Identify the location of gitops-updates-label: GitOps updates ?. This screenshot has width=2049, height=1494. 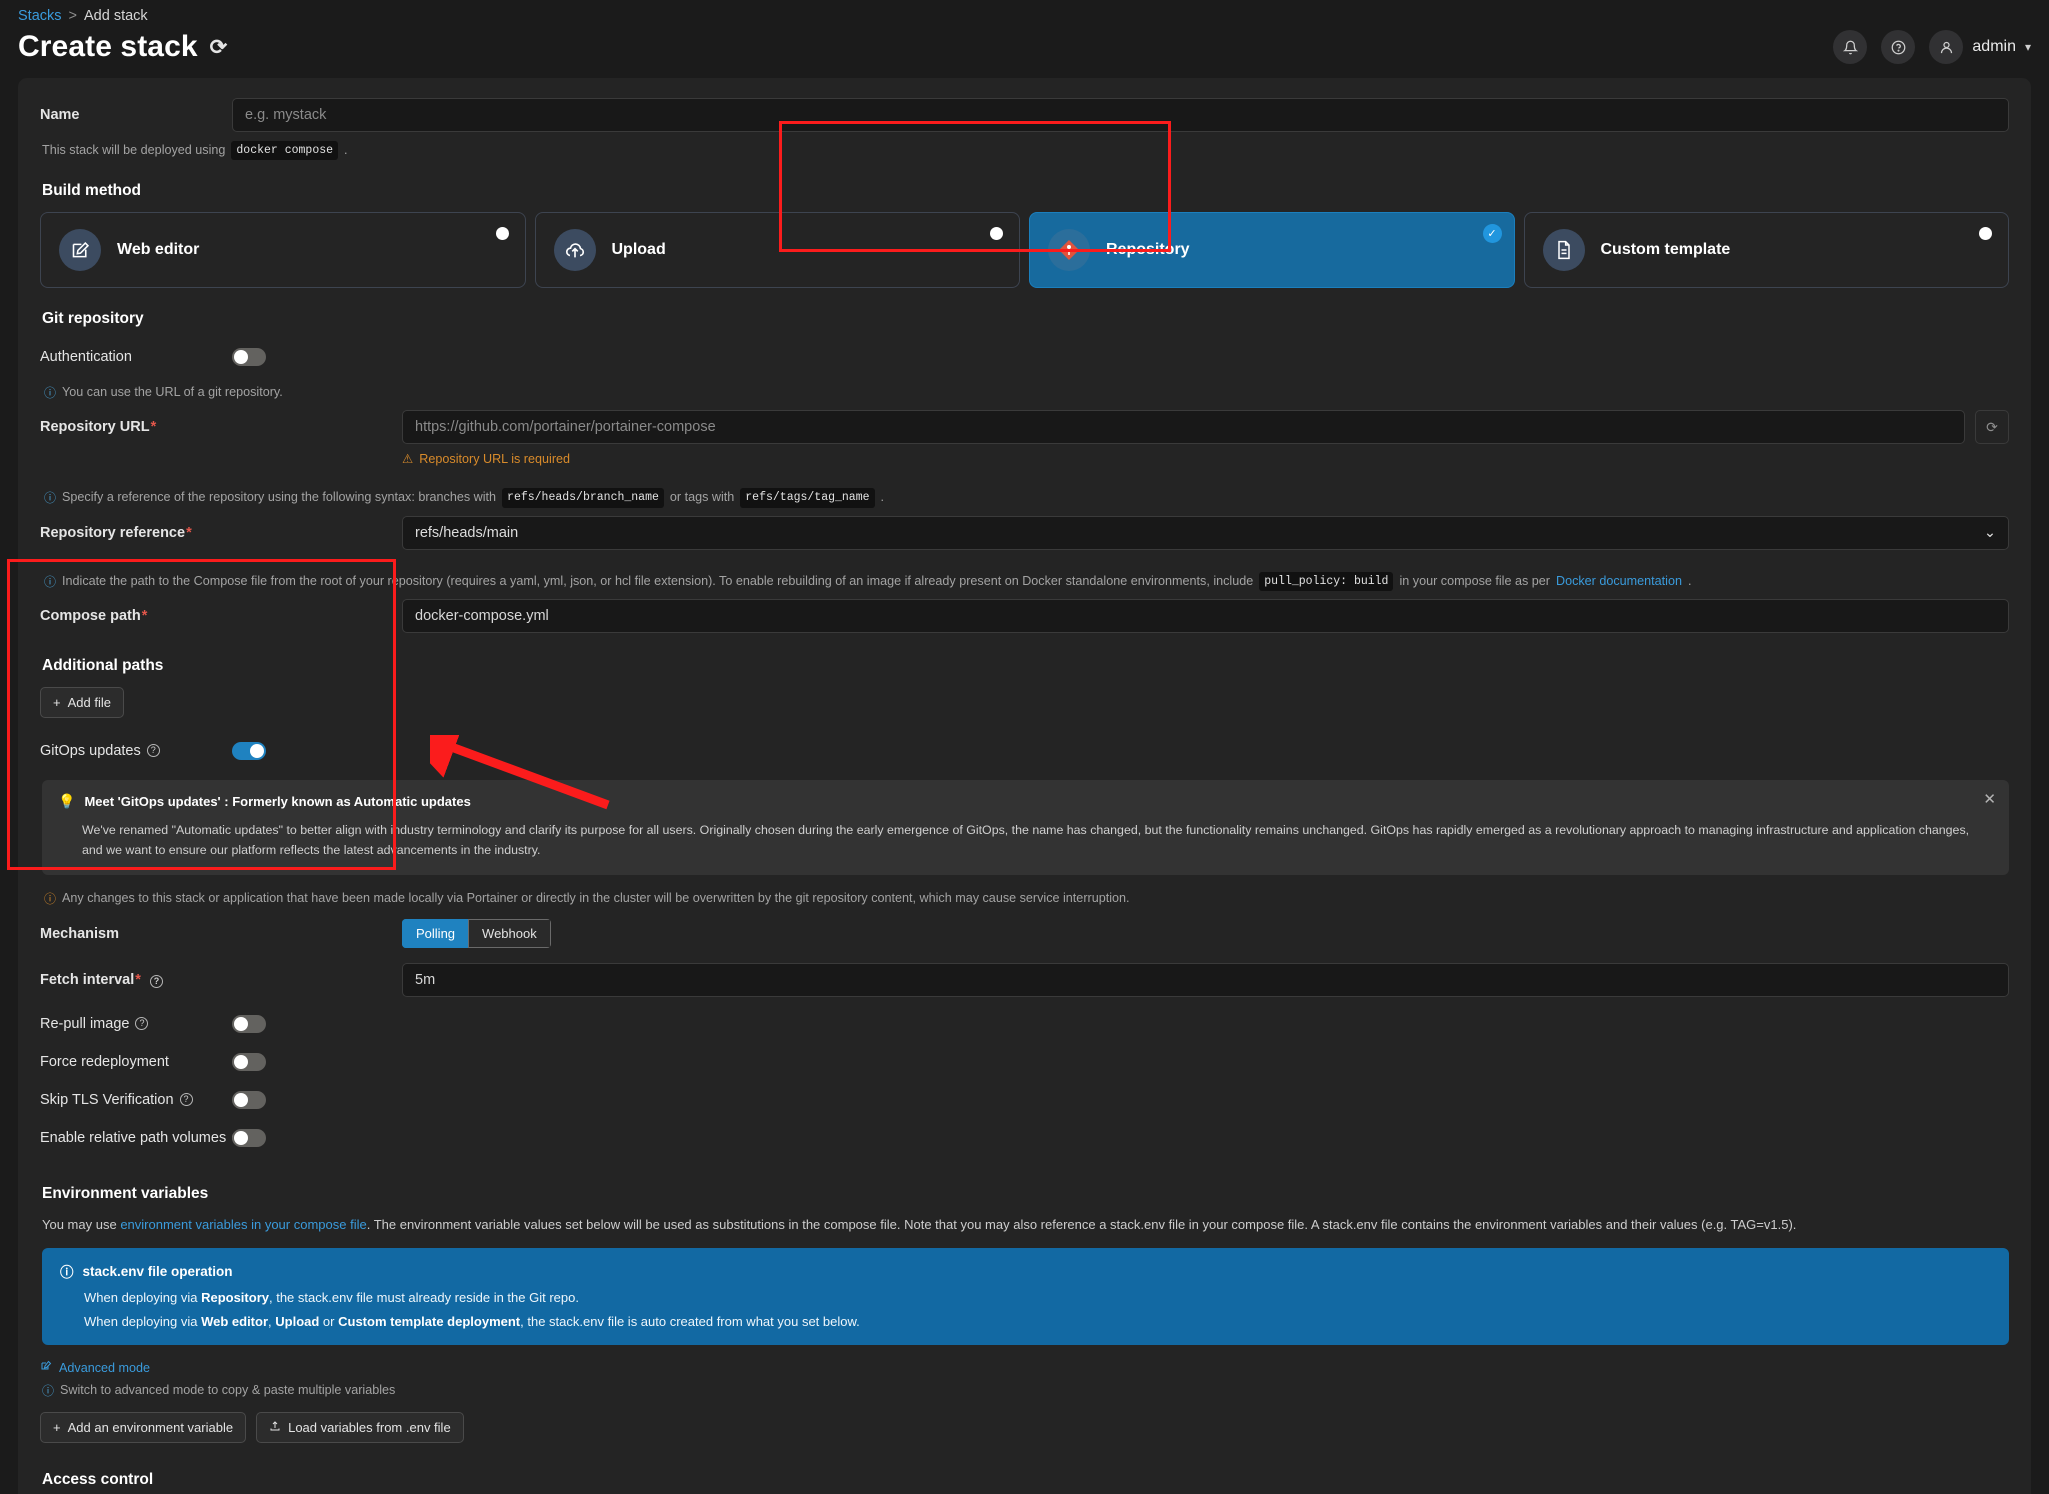
(136, 751).